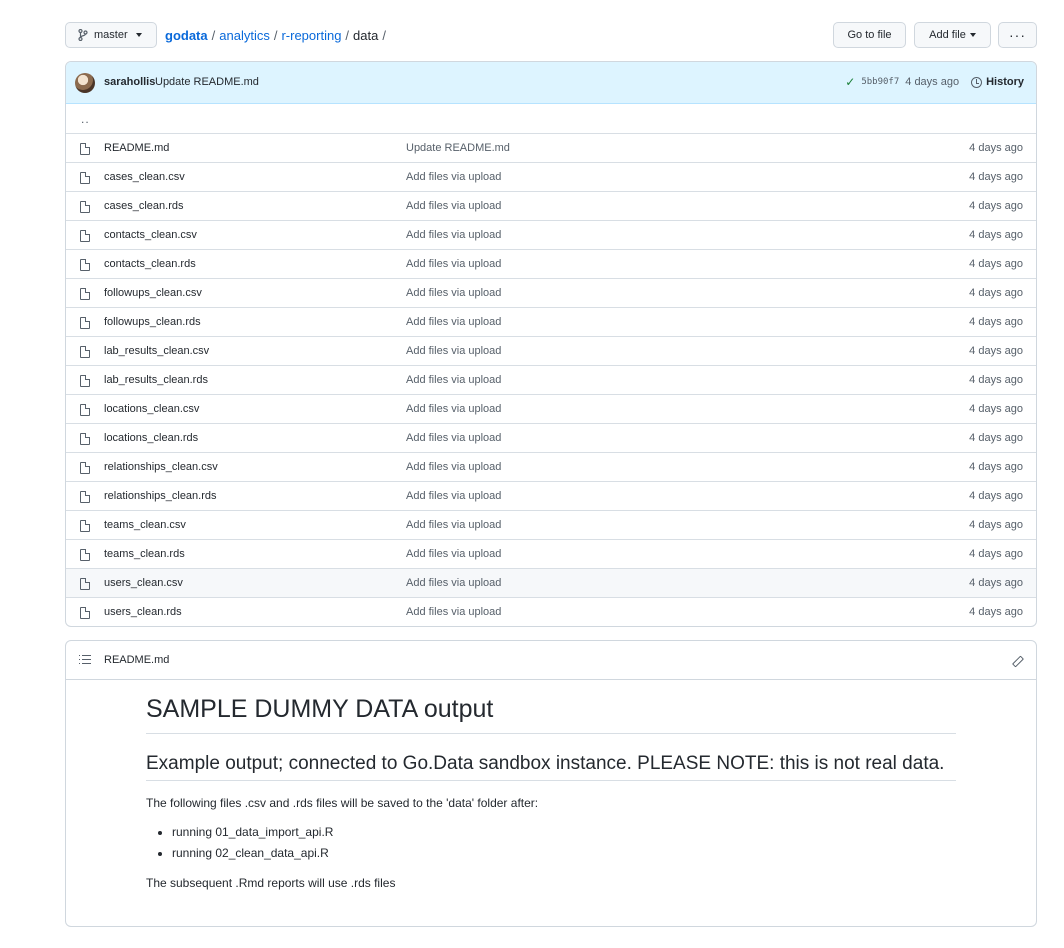  I want to click on readme-list-item: running 02_clean_data_api.R, so click(564, 853).